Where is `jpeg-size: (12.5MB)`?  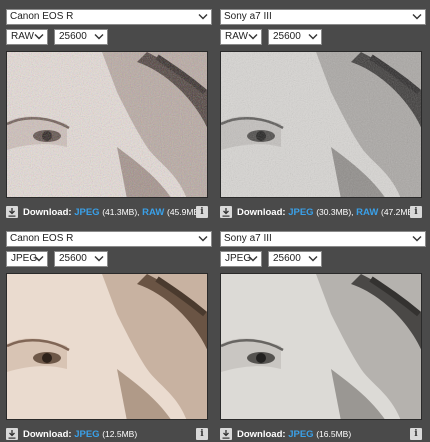 jpeg-size: (12.5MB) is located at coordinates (120, 433).